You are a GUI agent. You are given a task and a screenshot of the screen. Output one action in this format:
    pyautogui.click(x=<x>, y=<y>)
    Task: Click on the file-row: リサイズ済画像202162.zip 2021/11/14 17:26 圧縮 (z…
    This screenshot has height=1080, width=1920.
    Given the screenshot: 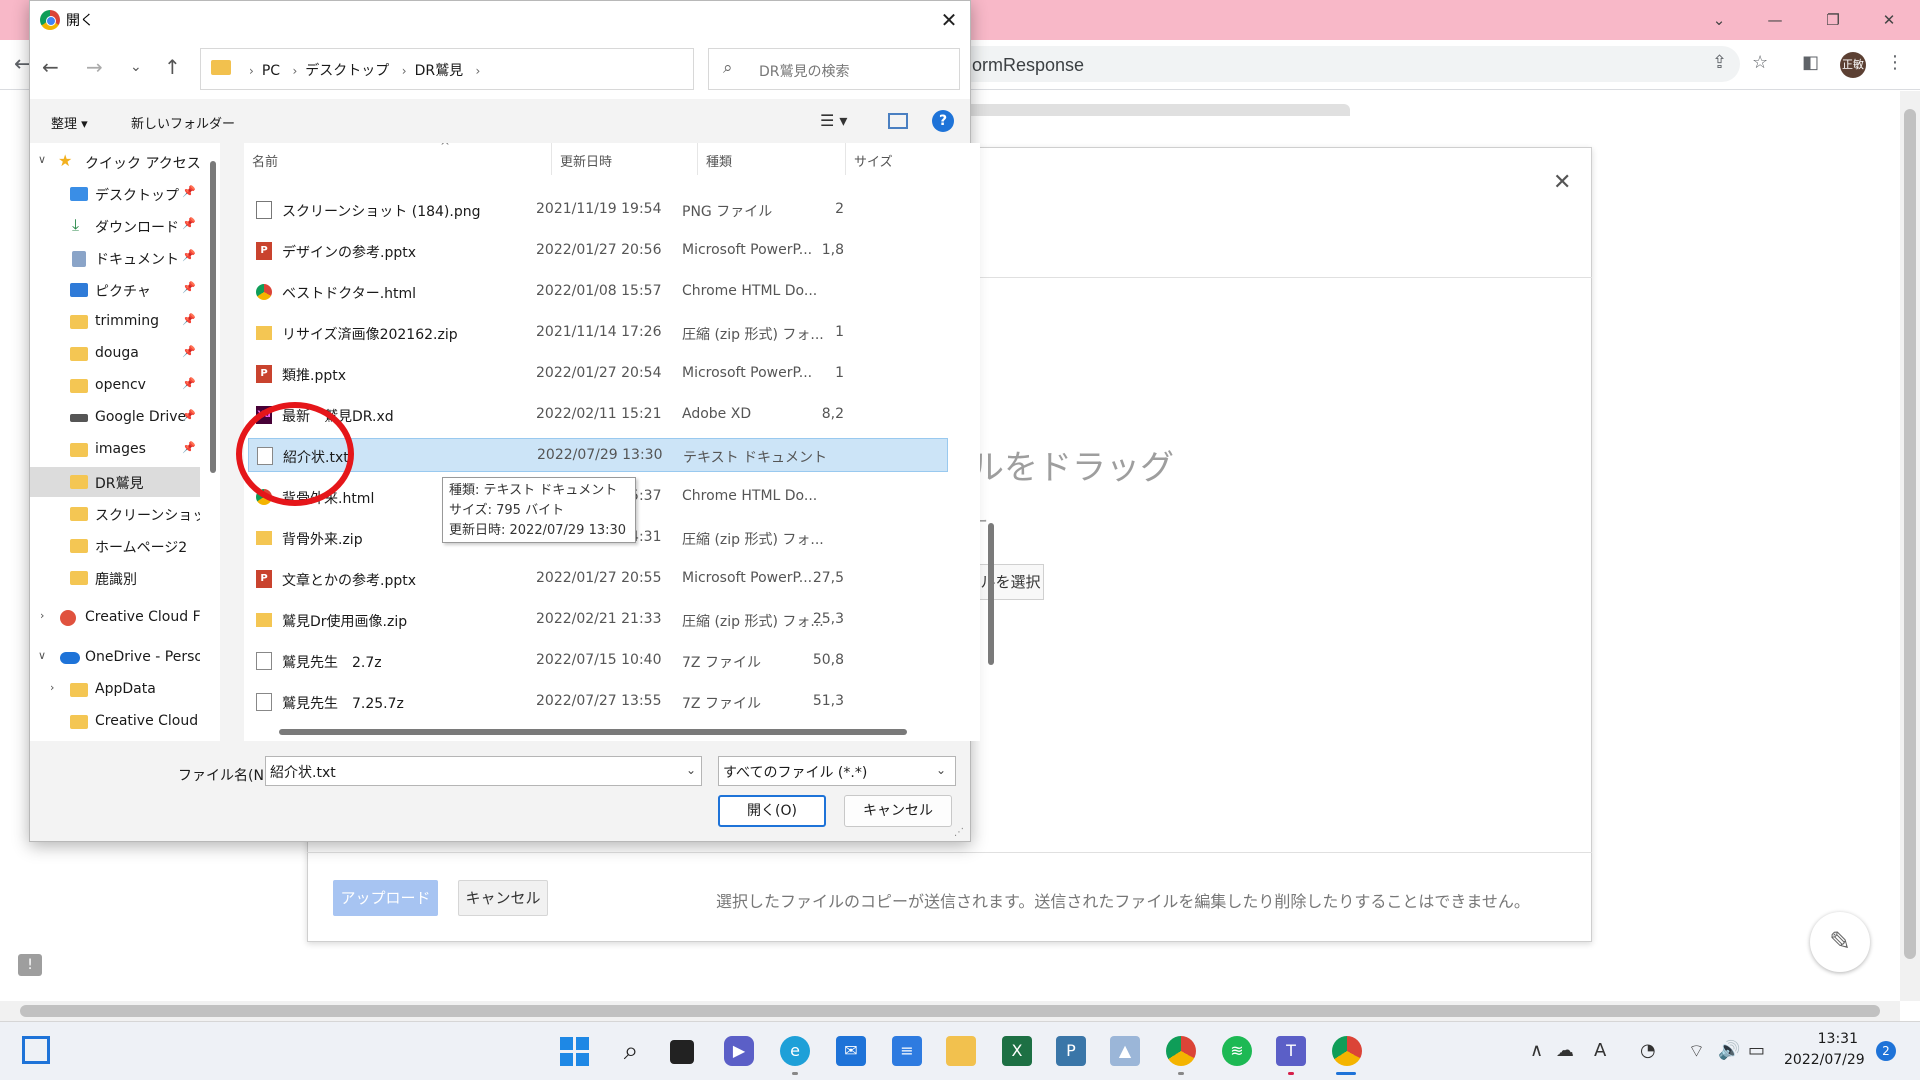 What is the action you would take?
    pyautogui.click(x=598, y=333)
    